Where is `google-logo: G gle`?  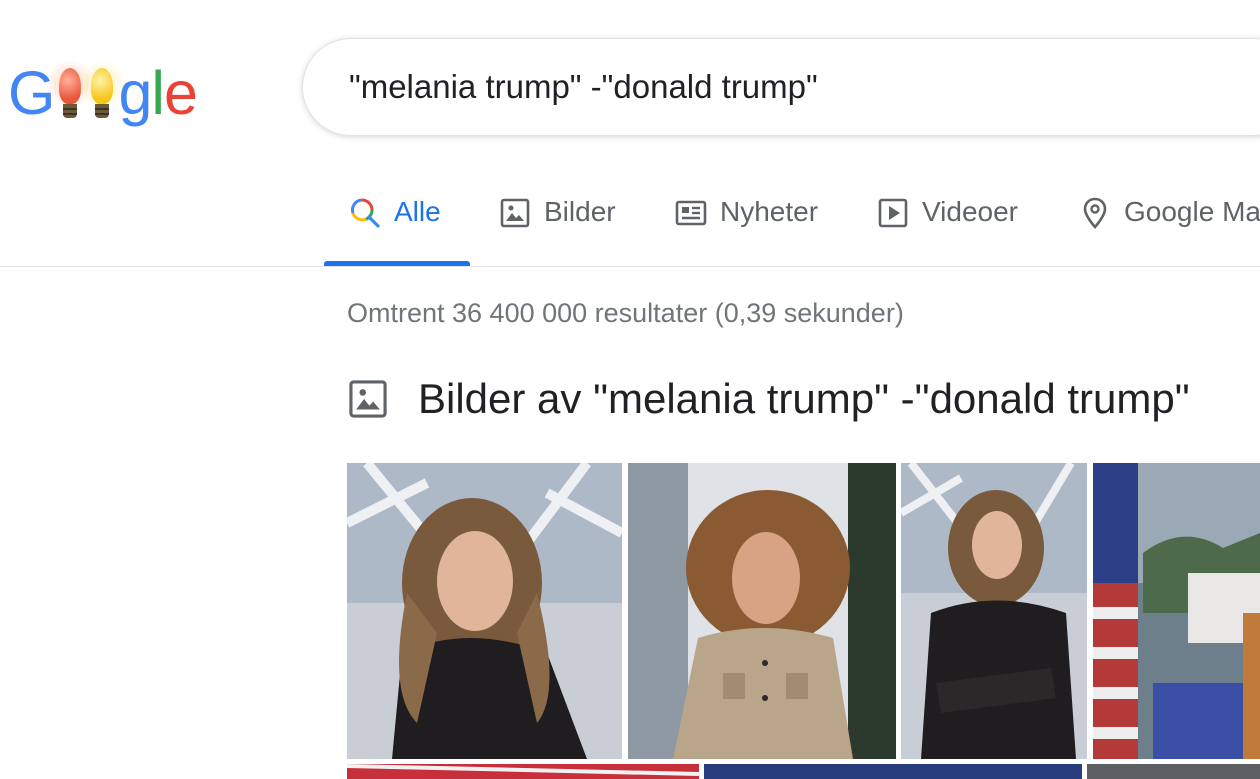 google-logo: G gle is located at coordinates (103, 90).